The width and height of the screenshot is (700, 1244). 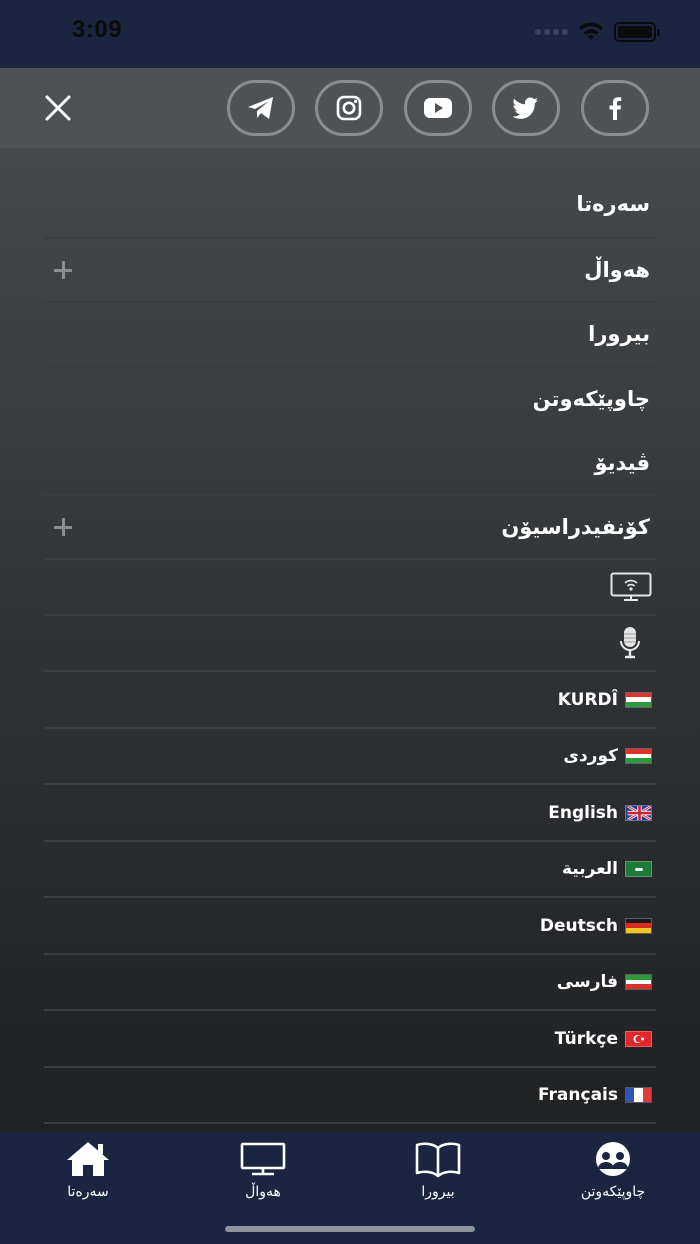 What do you see at coordinates (263, 1192) in the screenshot?
I see `tab-label: هەواڵ` at bounding box center [263, 1192].